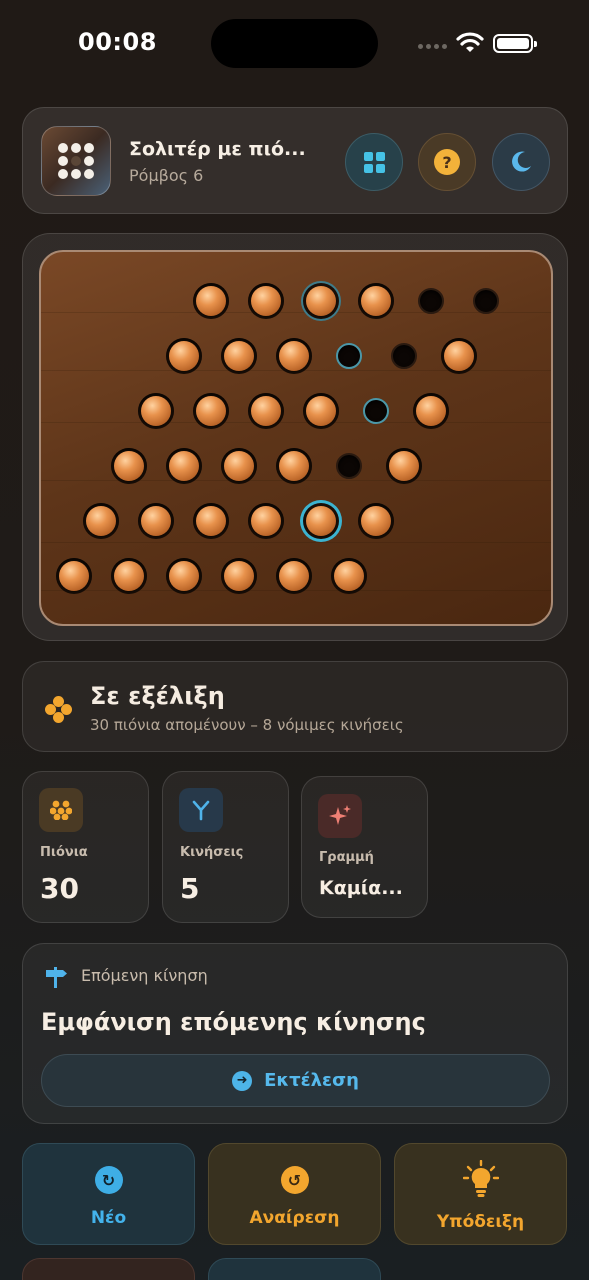 The width and height of the screenshot is (589, 1280). What do you see at coordinates (108, 1180) in the screenshot?
I see `restart-icon: ↻` at bounding box center [108, 1180].